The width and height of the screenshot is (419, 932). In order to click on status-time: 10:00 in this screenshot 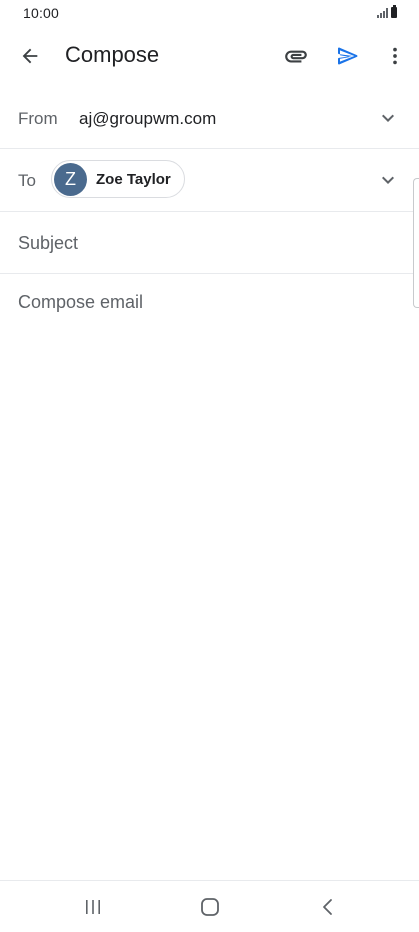, I will do `click(41, 13)`.